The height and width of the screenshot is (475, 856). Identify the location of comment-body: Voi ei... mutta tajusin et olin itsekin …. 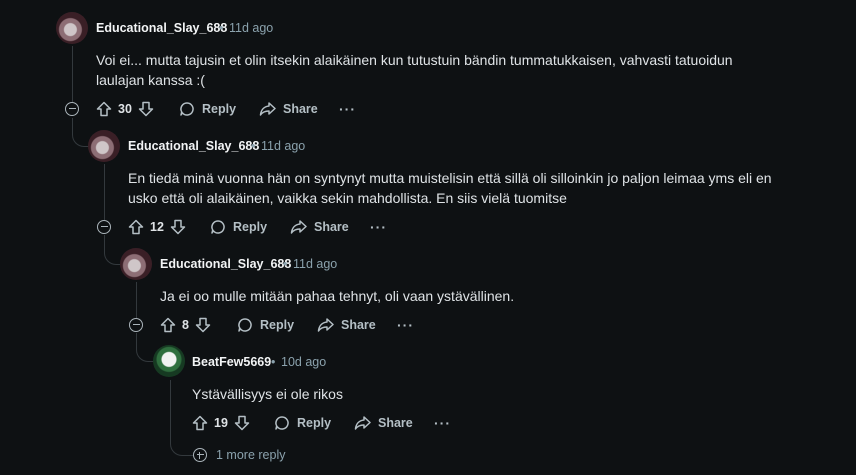
(414, 70).